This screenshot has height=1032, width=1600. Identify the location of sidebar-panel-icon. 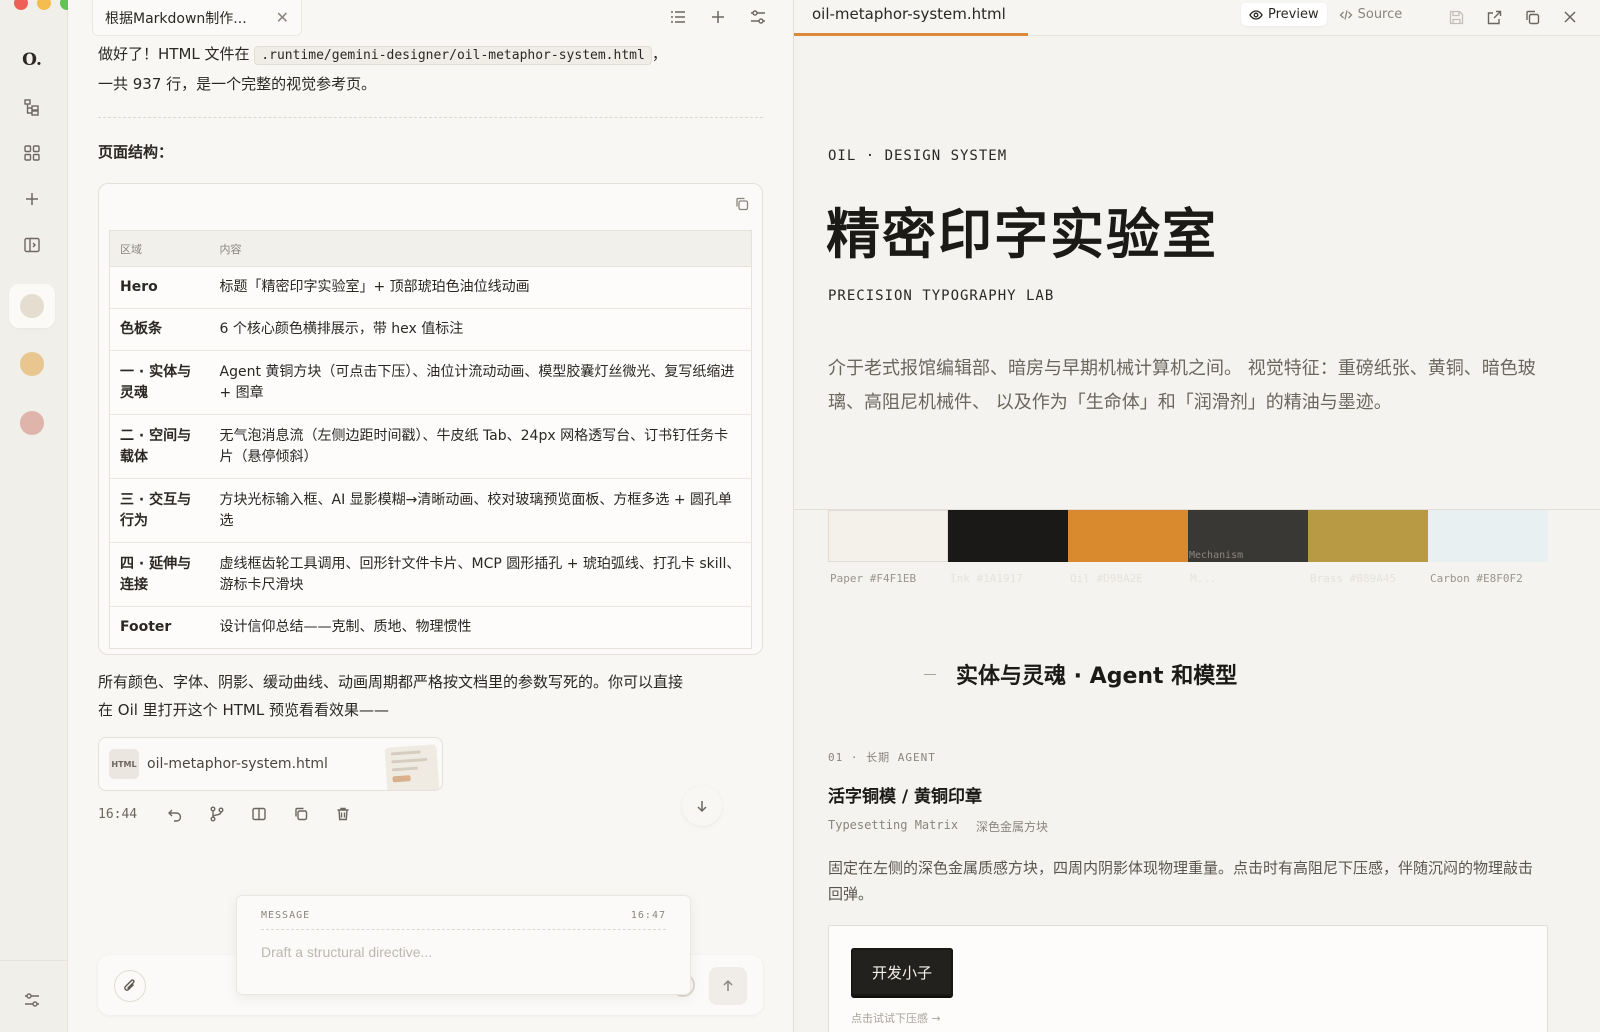
(32, 245).